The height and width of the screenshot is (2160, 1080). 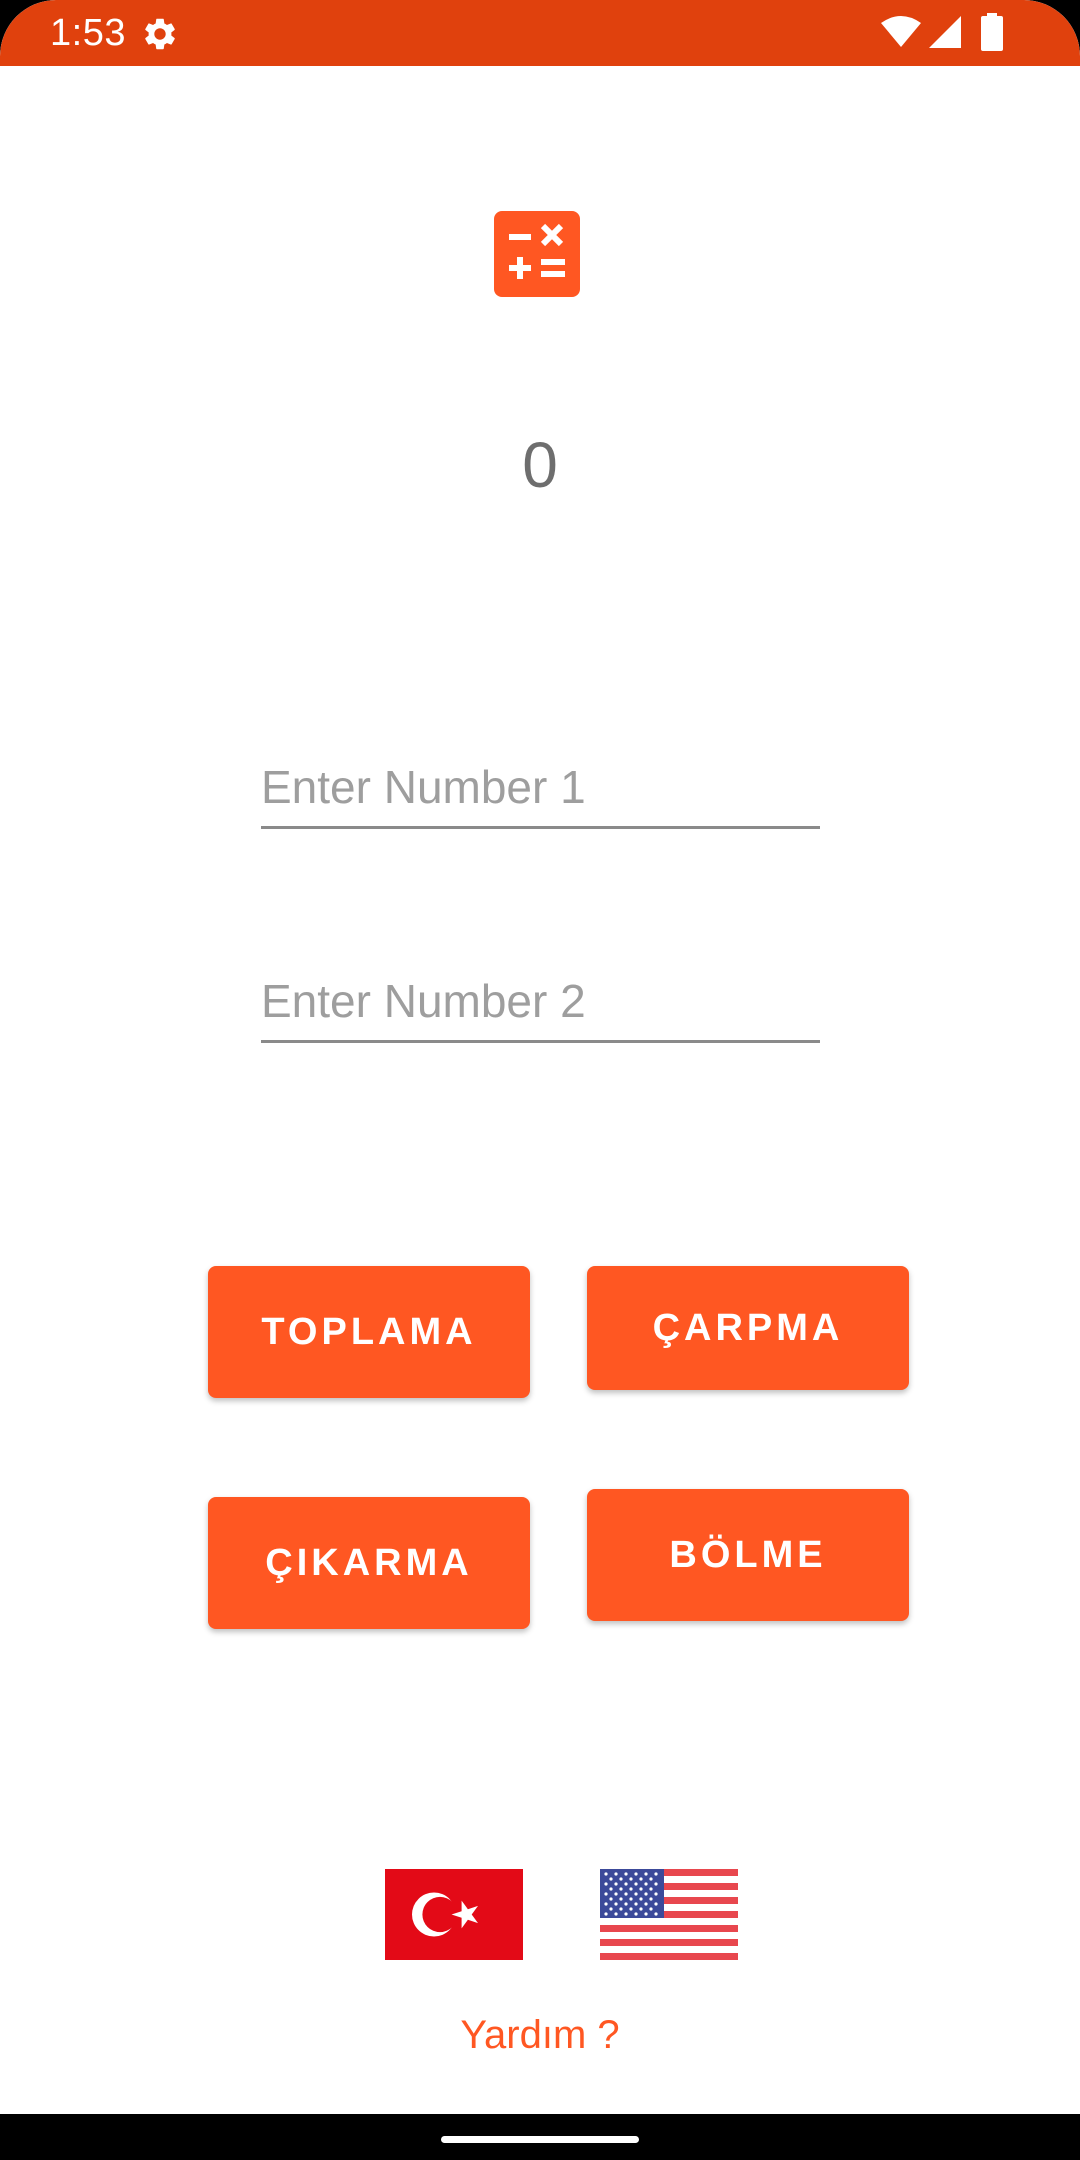 I want to click on multiply-button-label: ÇARPMA, so click(x=748, y=1327).